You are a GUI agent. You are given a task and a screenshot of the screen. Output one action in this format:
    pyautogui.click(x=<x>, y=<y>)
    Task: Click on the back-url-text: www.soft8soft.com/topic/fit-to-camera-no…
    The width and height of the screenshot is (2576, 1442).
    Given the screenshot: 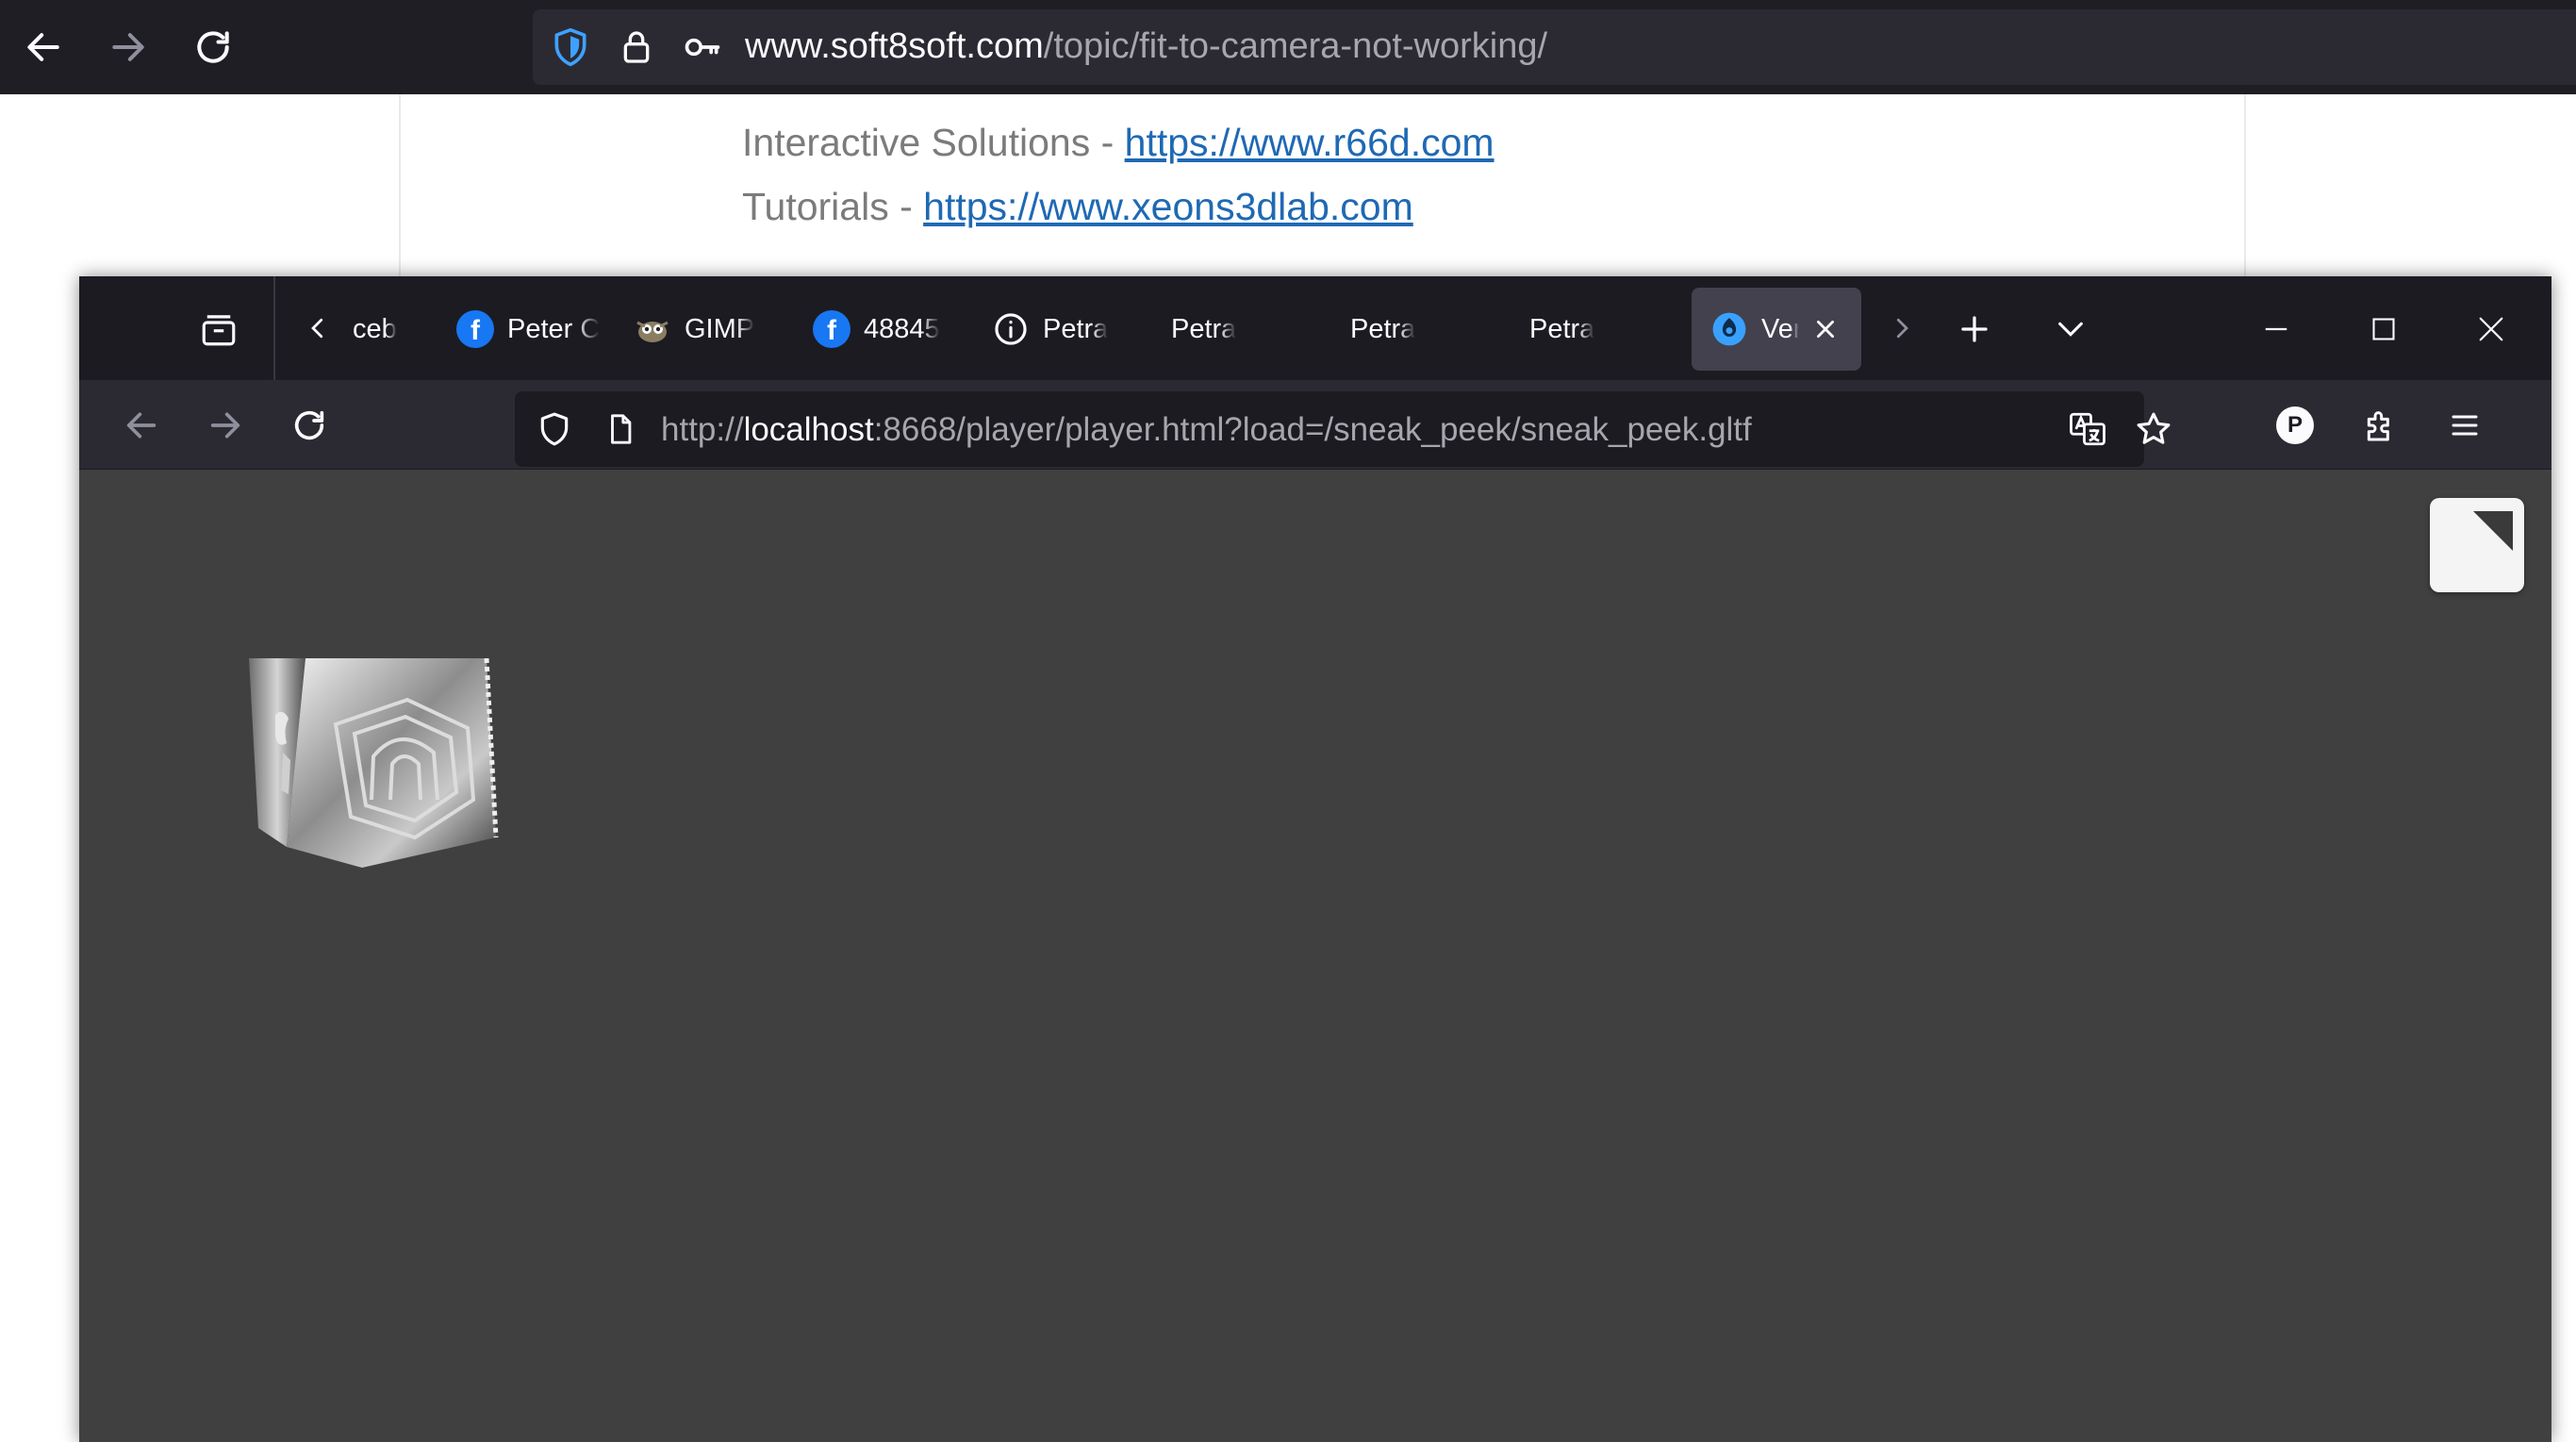 What is the action you would take?
    pyautogui.click(x=1146, y=46)
    